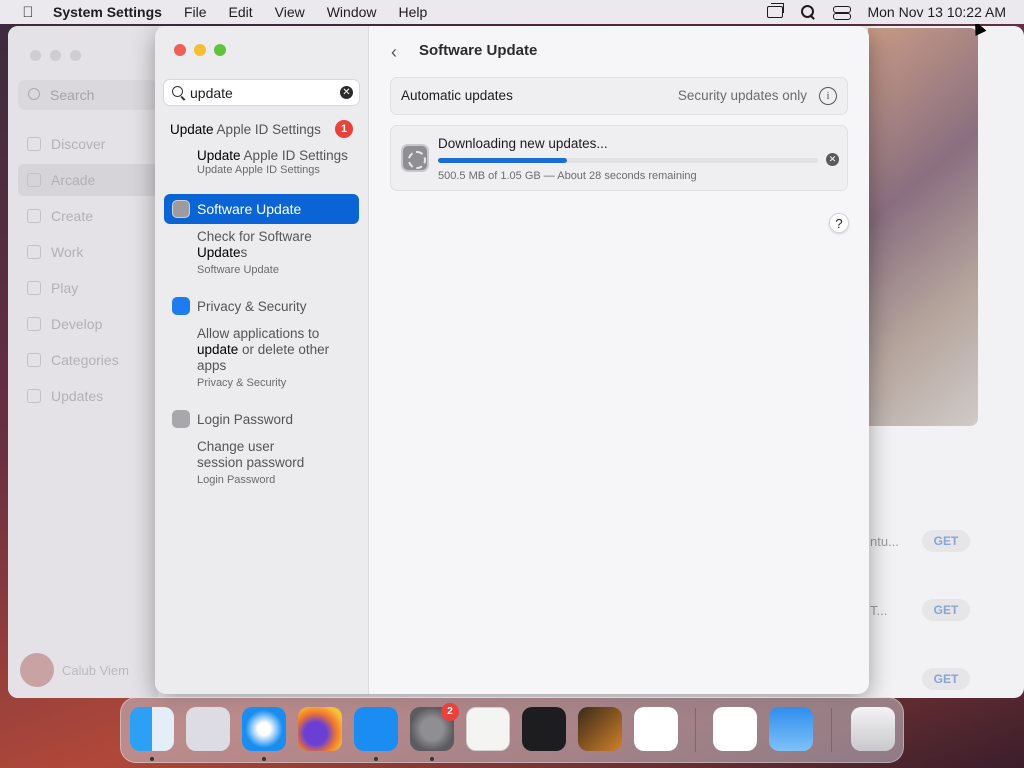 The image size is (1024, 768). Describe the element at coordinates (478, 50) in the screenshot. I see `page-title: Software Update` at that location.